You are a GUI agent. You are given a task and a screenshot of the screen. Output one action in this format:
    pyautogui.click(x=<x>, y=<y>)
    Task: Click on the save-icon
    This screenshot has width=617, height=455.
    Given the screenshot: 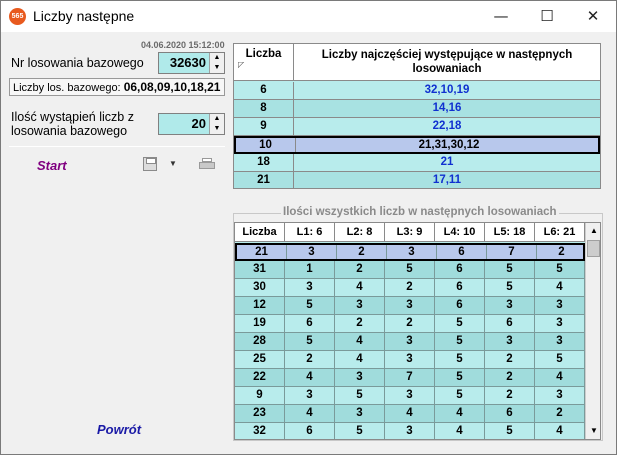 What is the action you would take?
    pyautogui.click(x=150, y=164)
    